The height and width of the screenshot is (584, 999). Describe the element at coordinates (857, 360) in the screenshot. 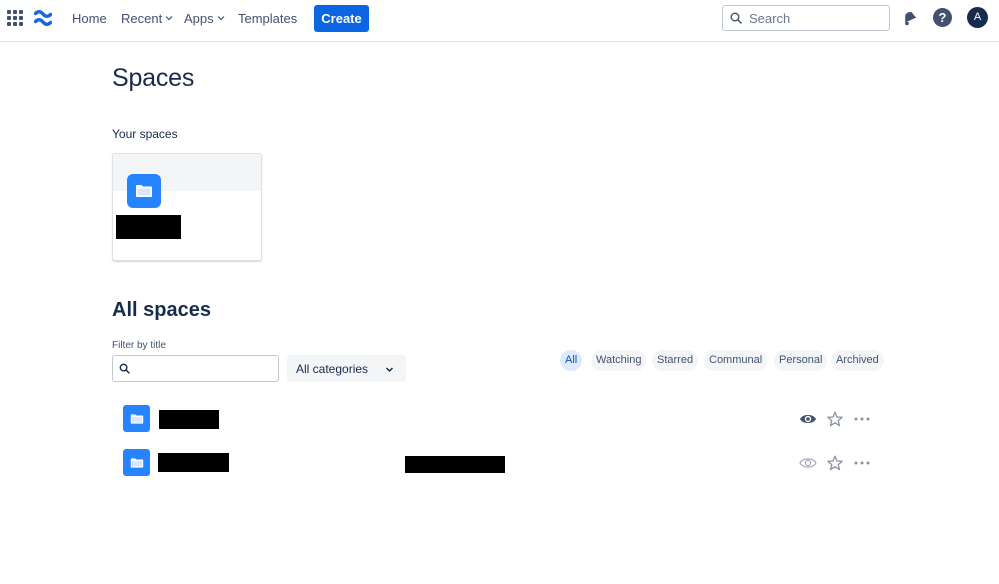

I see `tab-archived: Archived` at that location.